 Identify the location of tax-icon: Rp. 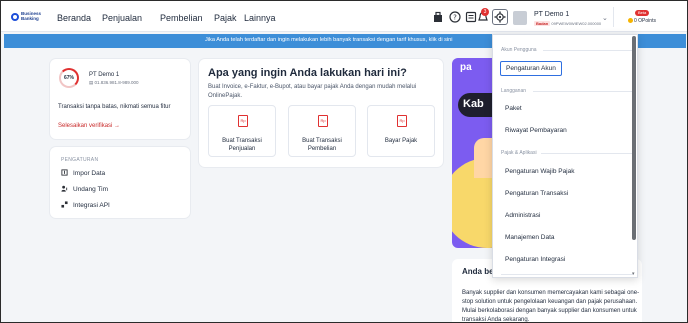
(402, 121).